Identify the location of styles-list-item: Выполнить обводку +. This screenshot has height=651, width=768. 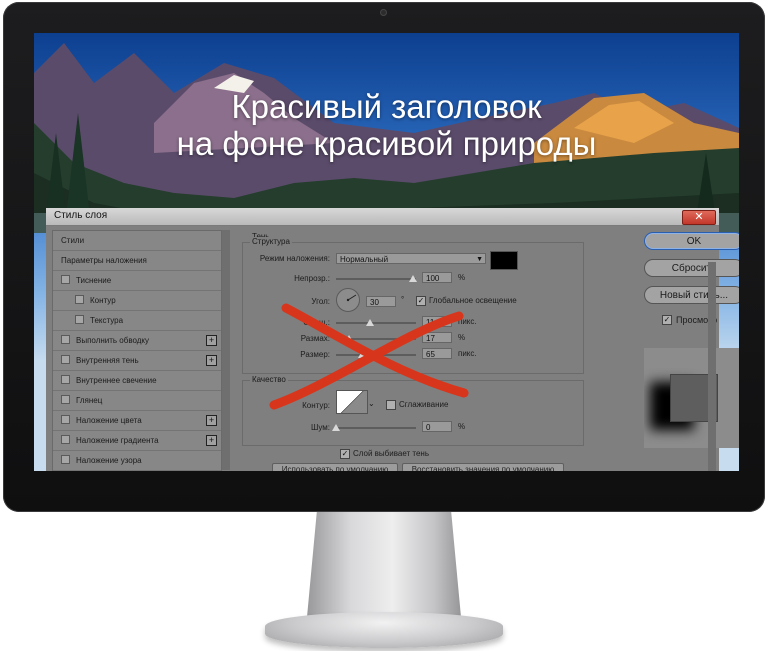
(137, 341).